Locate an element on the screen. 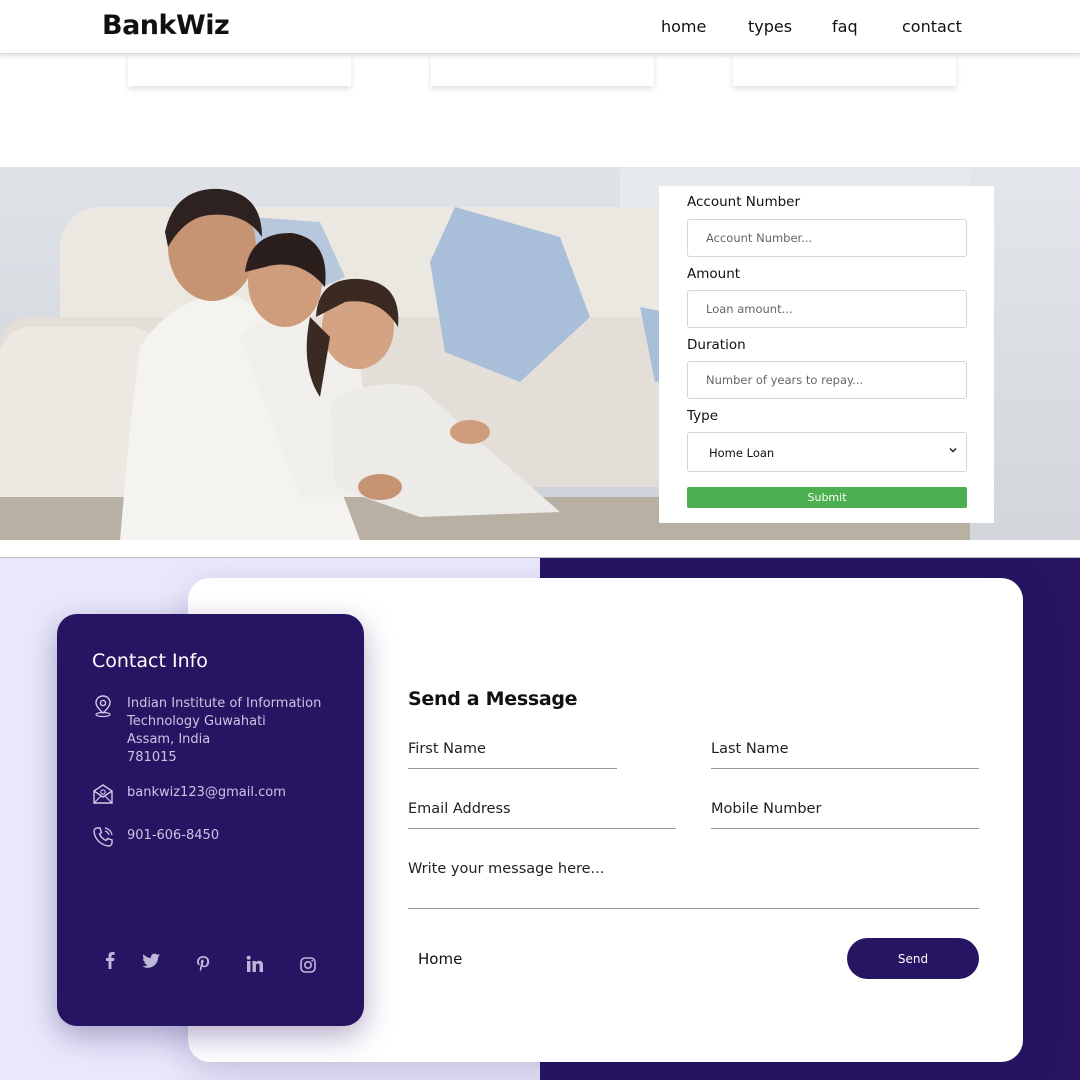 The width and height of the screenshot is (1080, 1080). duration-label: Duration is located at coordinates (716, 345).